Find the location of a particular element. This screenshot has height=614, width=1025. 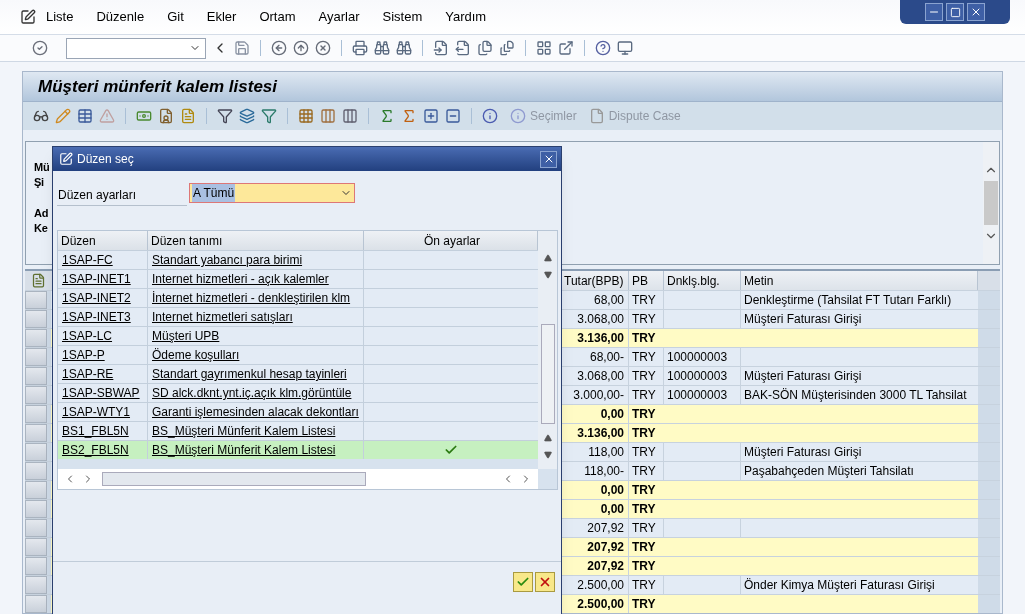

field-label: Düzen ayarları is located at coordinates (122, 193).